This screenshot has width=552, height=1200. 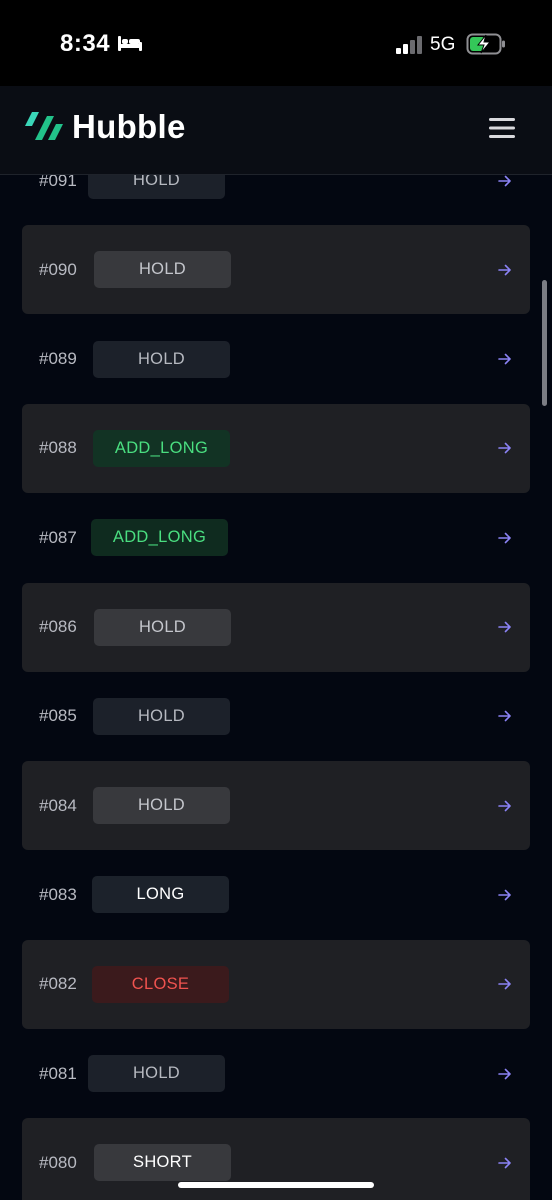 I want to click on row-id: #088, so click(x=58, y=448).